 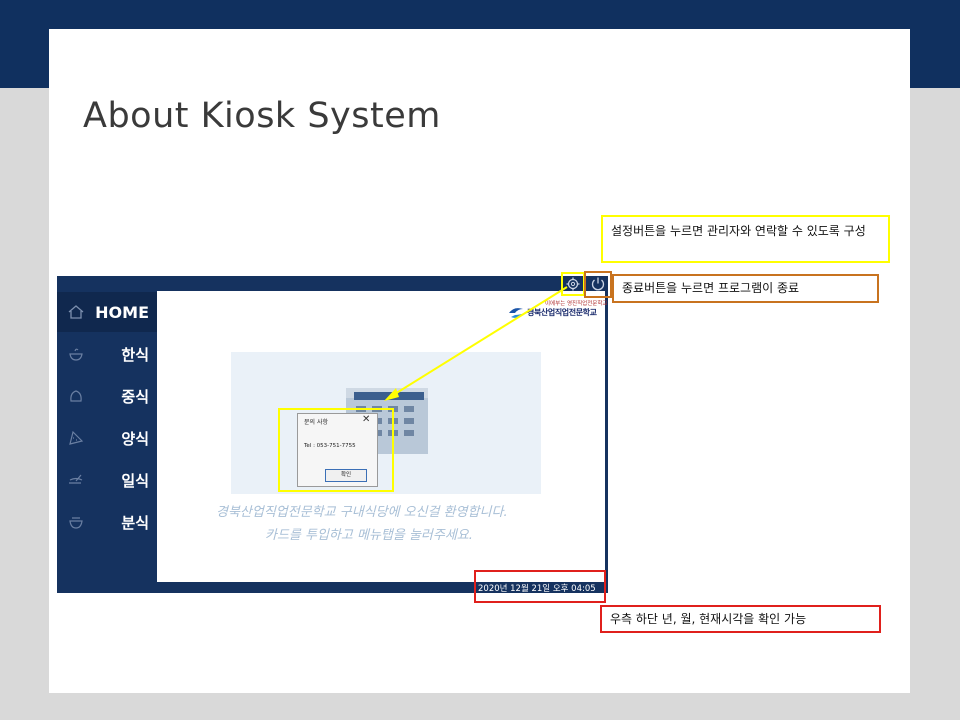 What do you see at coordinates (476, 343) in the screenshot?
I see `connector-arrow` at bounding box center [476, 343].